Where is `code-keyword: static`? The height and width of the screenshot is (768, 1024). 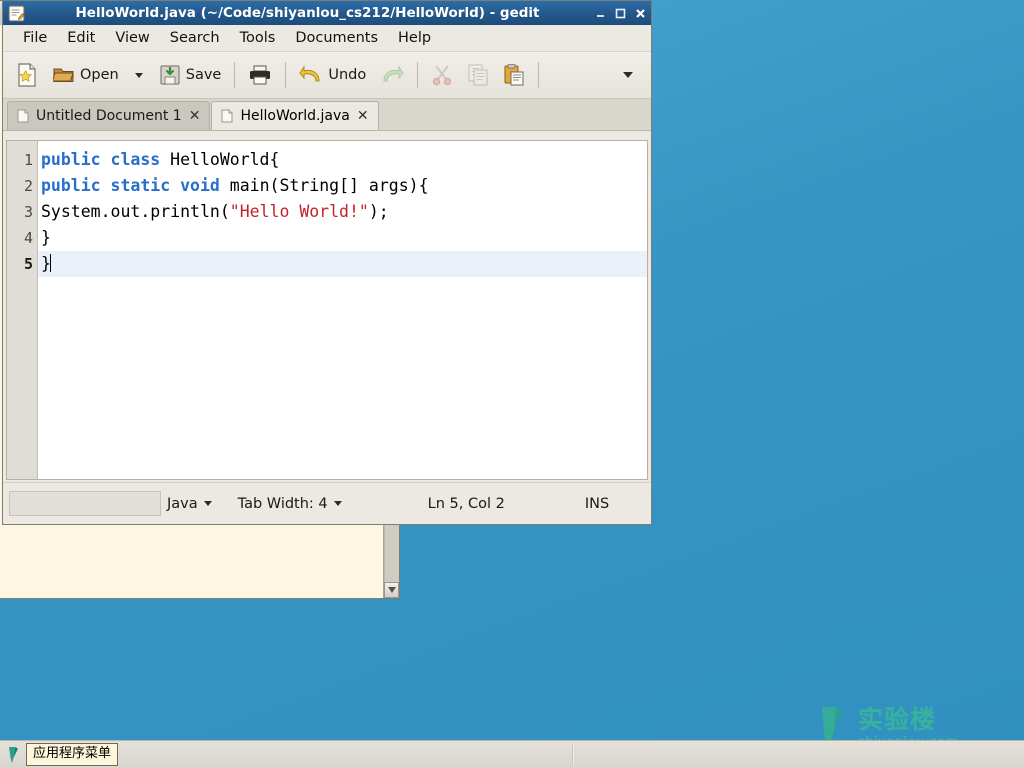
code-keyword: static is located at coordinates (140, 185).